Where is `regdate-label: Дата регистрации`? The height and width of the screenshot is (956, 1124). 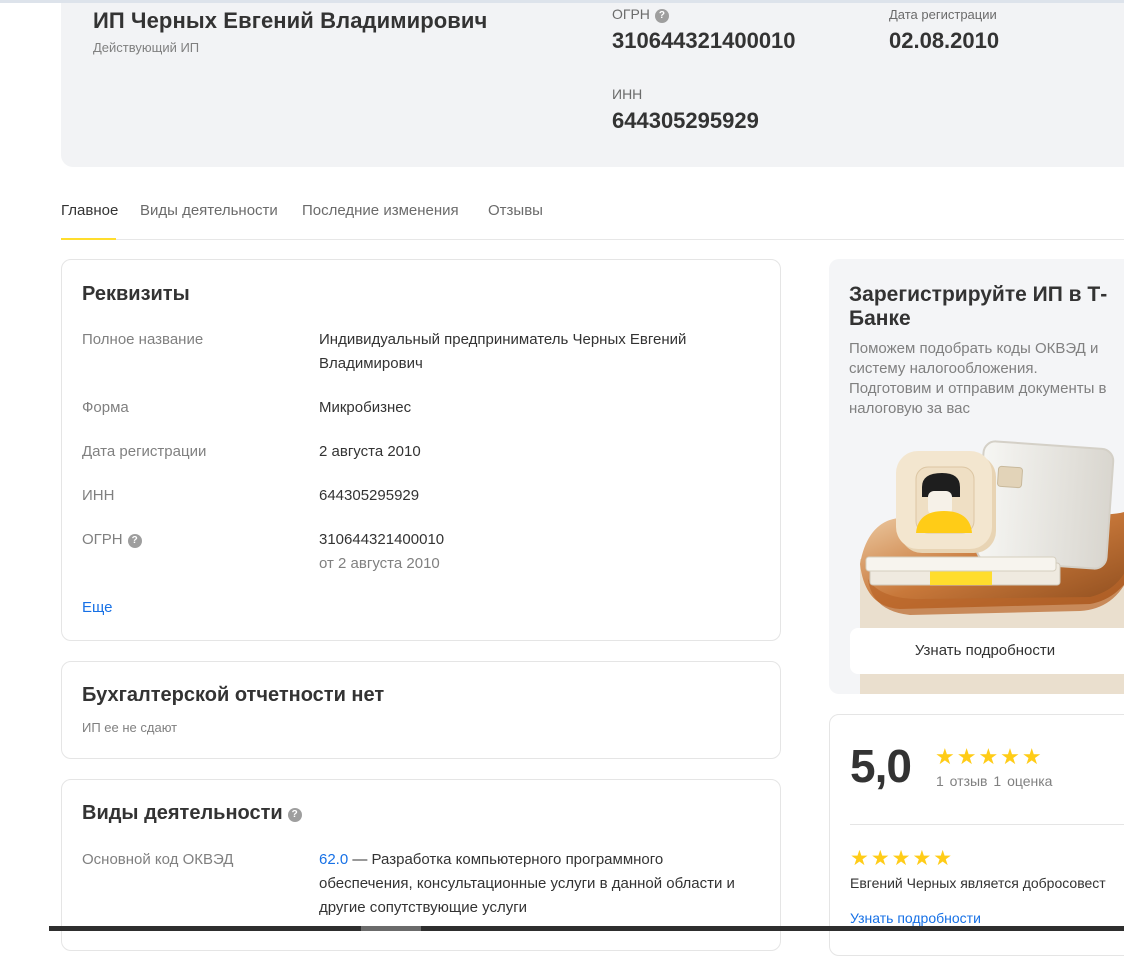
regdate-label: Дата регистрации is located at coordinates (943, 14).